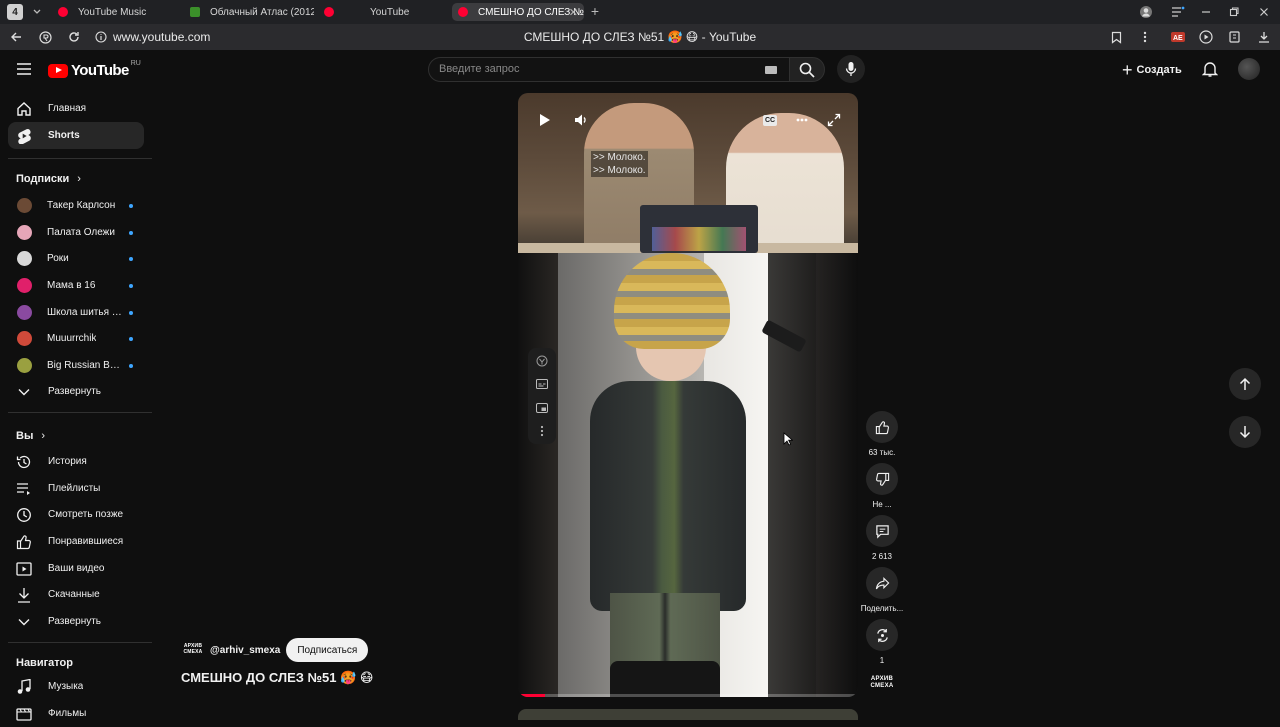 The image size is (1280, 727). What do you see at coordinates (76, 205) in the screenshot?
I see `sidebar-item-subscription: Такер Карлсон` at bounding box center [76, 205].